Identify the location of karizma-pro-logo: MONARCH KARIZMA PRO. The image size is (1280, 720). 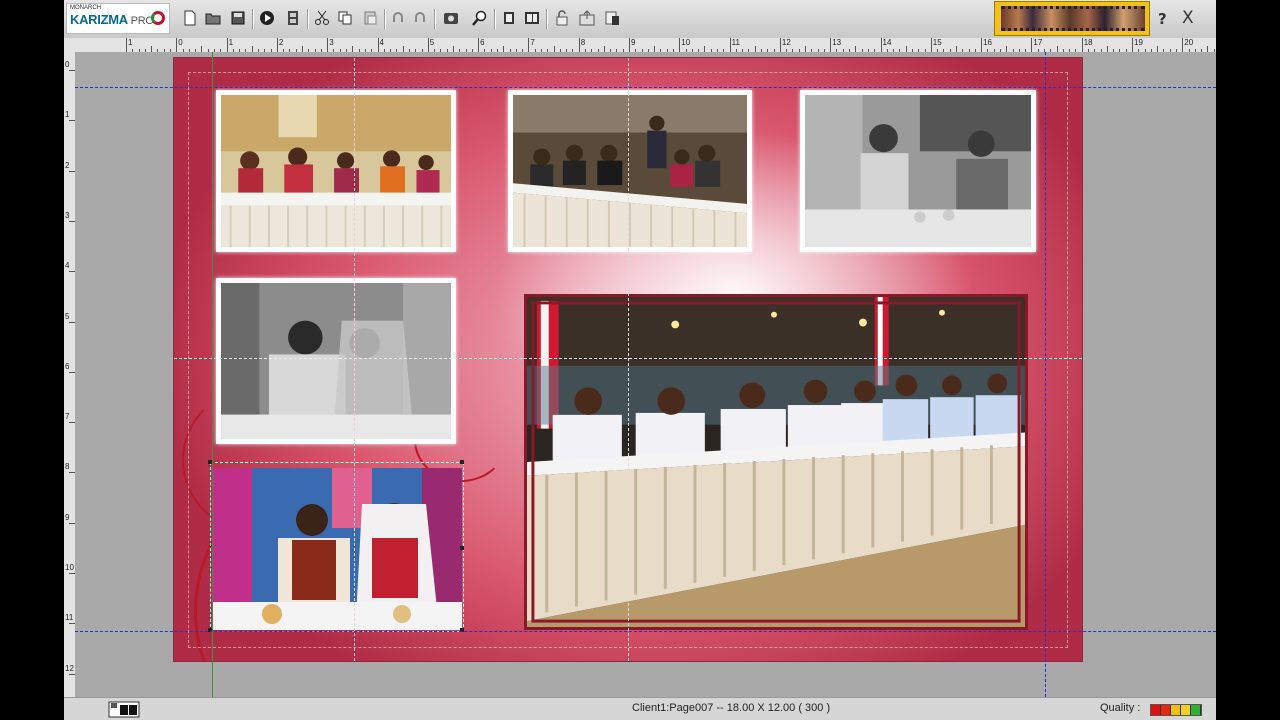
(118, 18).